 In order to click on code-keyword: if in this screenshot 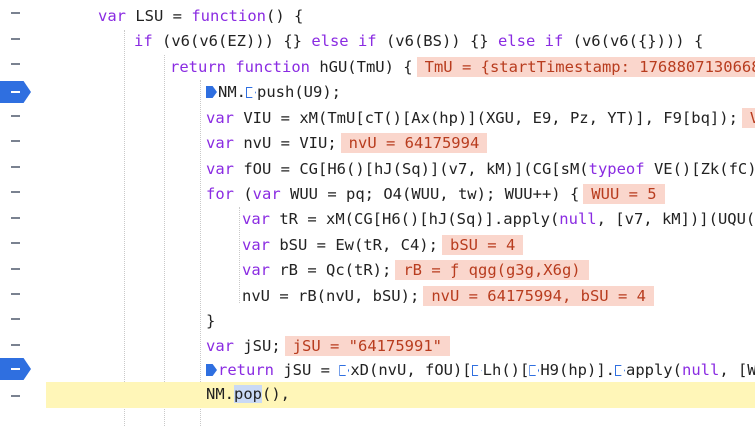, I will do `click(143, 41)`.